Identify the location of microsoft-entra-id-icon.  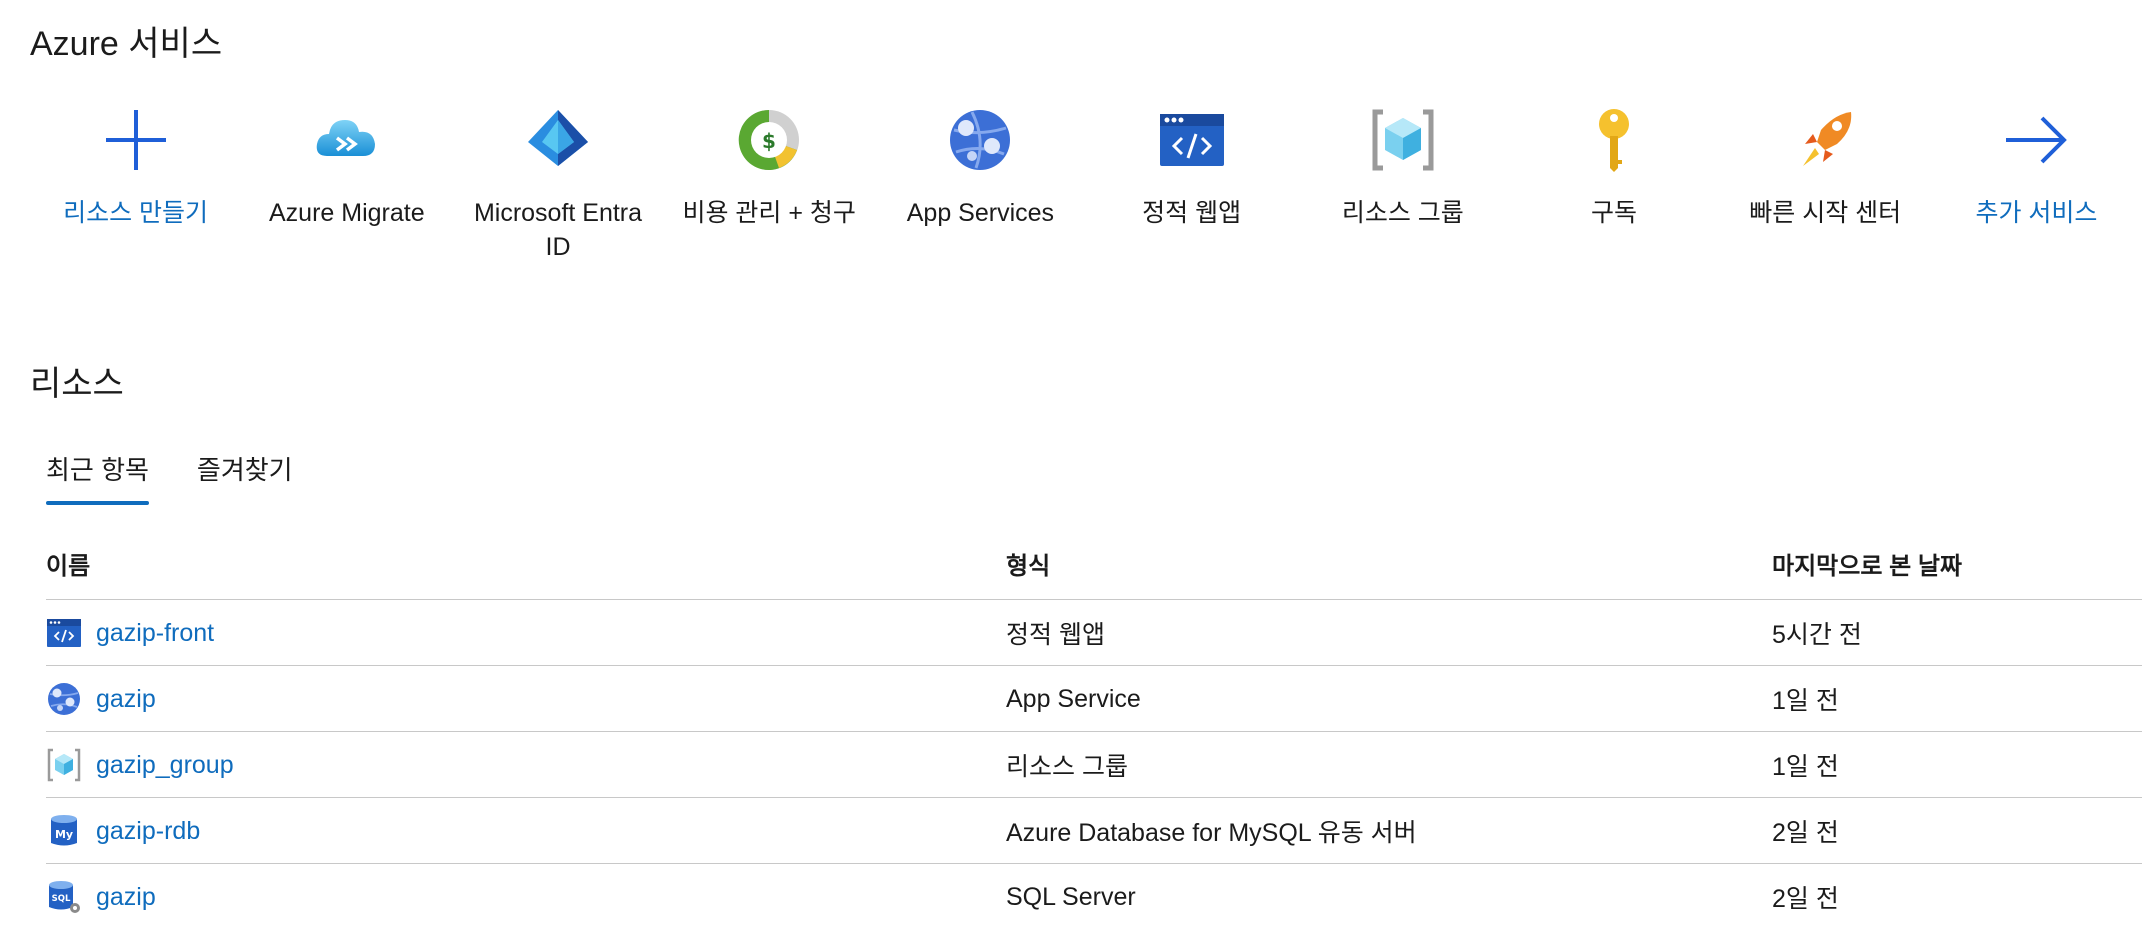
(558, 140).